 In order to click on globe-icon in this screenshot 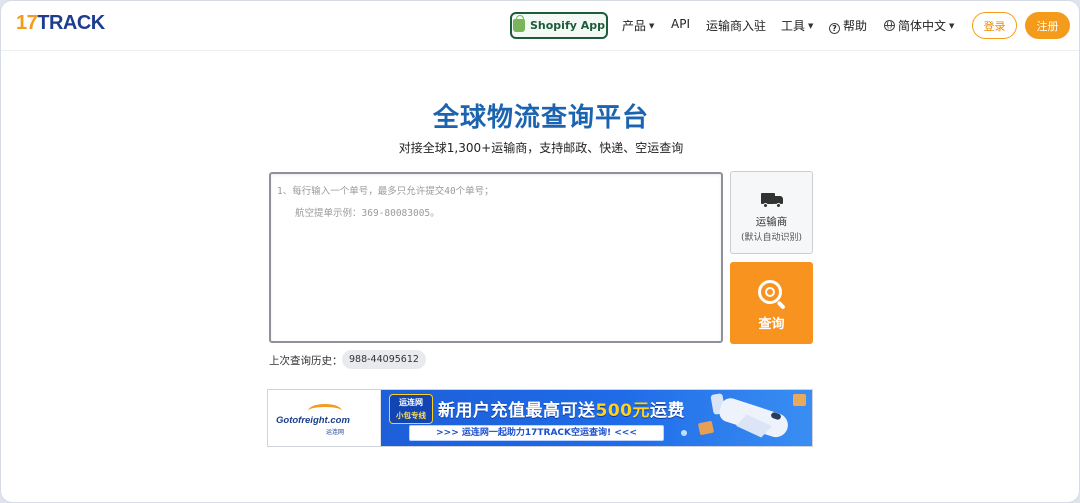, I will do `click(889, 25)`.